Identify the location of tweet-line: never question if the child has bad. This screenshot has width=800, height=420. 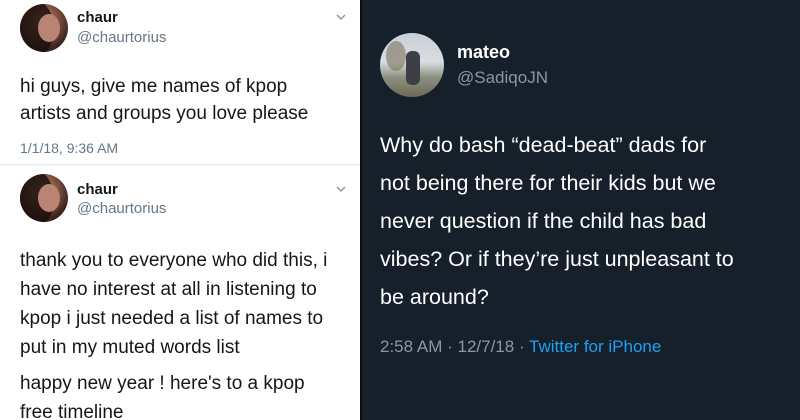
(543, 221).